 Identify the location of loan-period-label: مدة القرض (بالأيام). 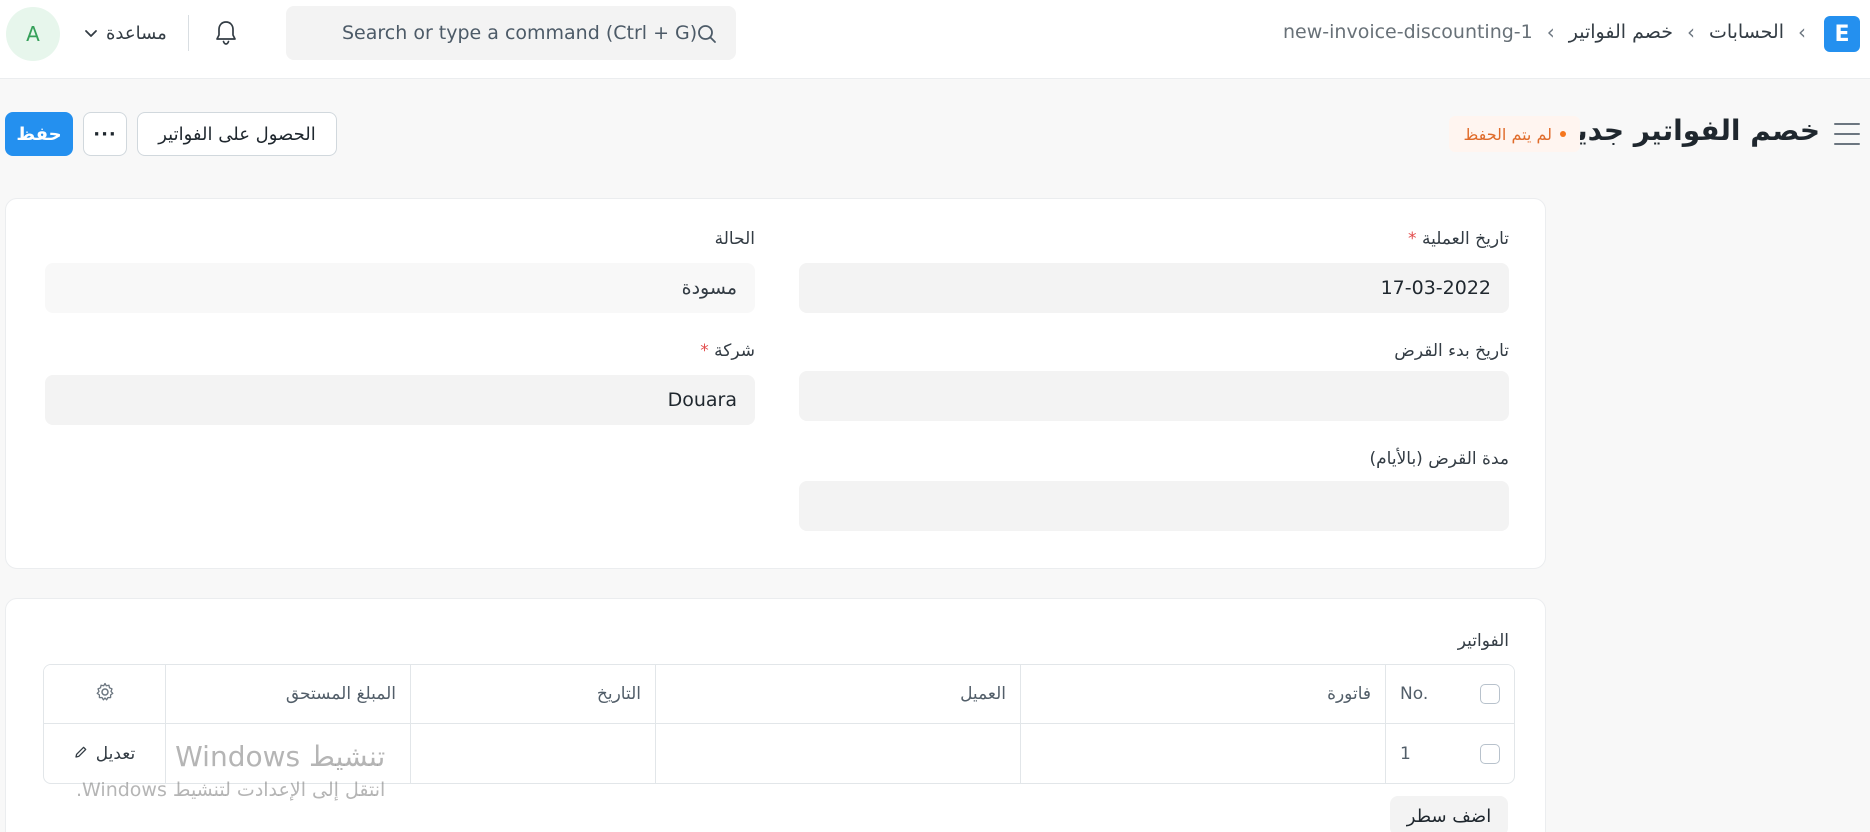
(1439, 459).